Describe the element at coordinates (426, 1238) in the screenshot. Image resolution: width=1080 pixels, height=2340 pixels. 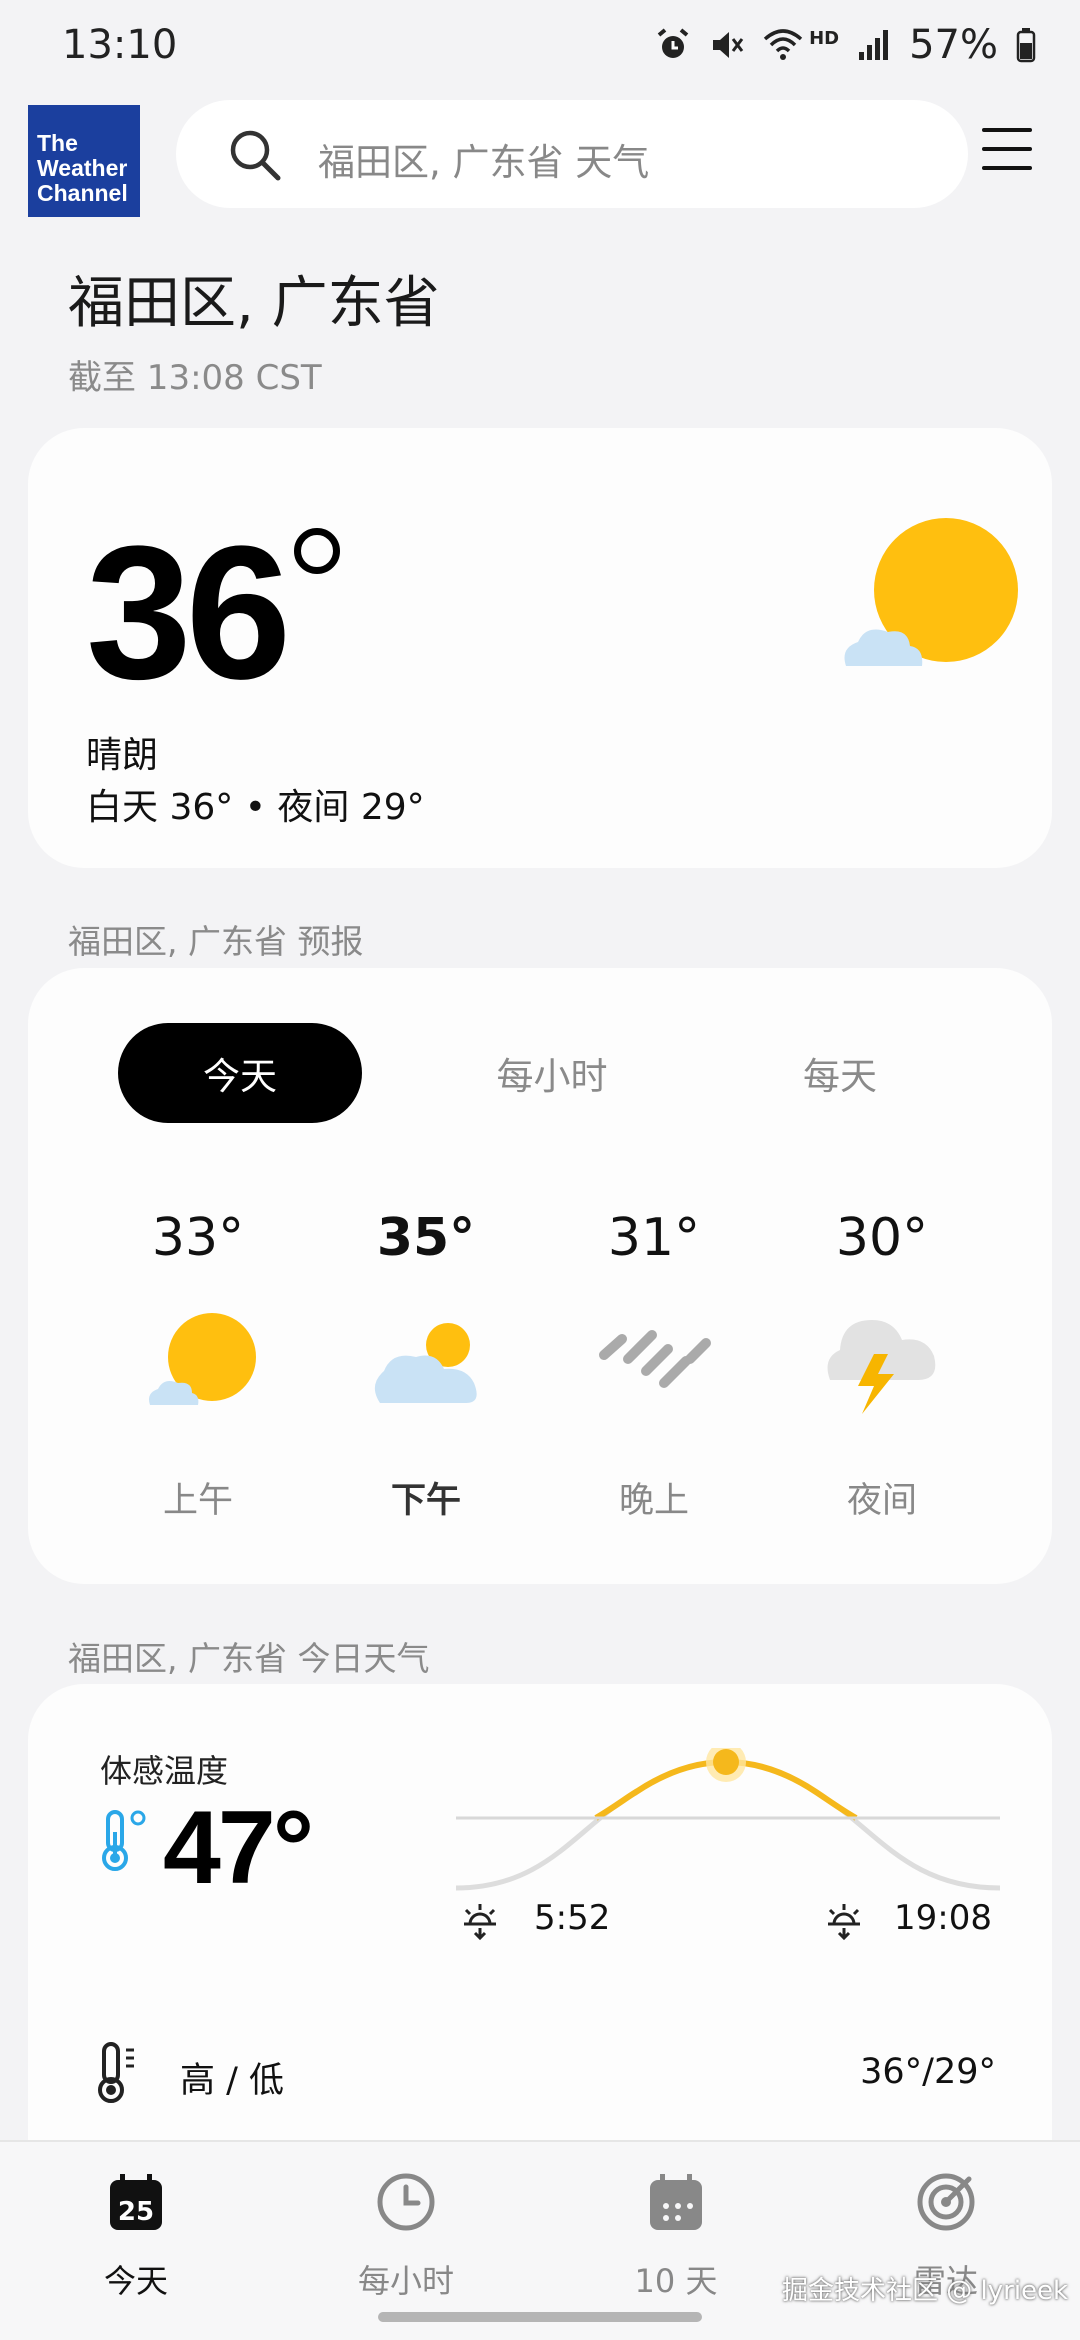
I see `period-temp: 35°` at that location.